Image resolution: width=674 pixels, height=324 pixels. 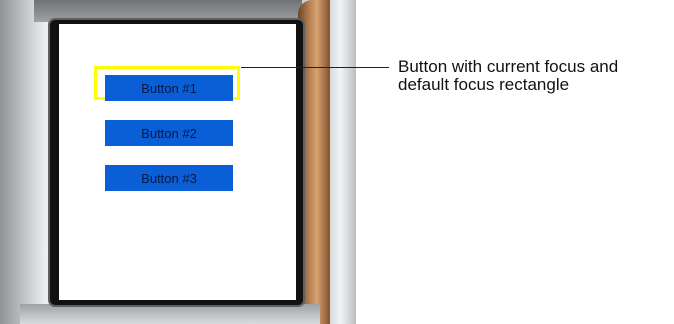 What do you see at coordinates (315, 67) in the screenshot?
I see `callout-line` at bounding box center [315, 67].